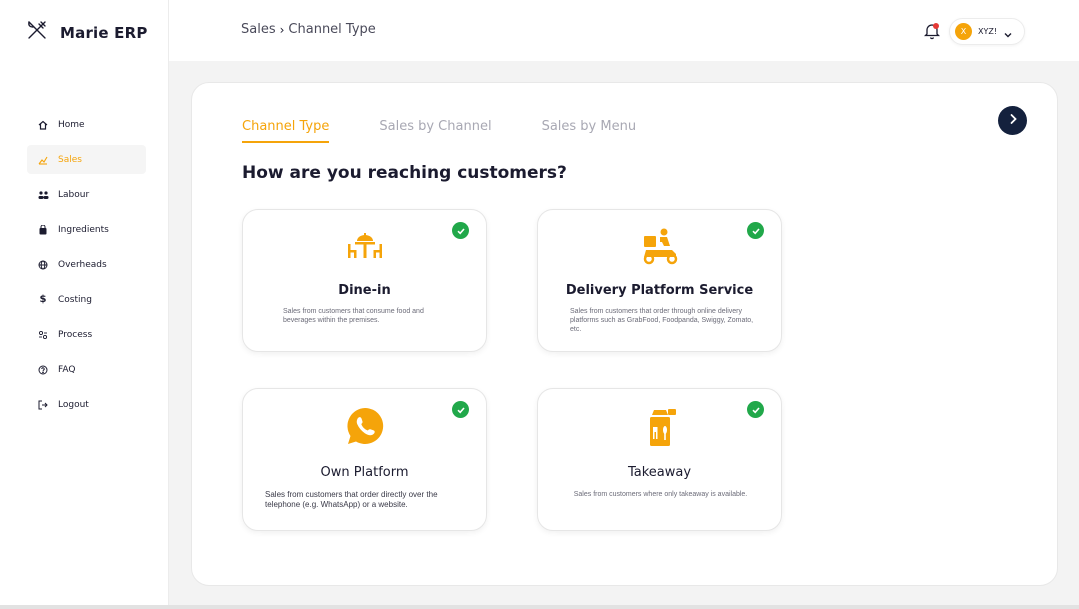 This screenshot has width=1079, height=609. What do you see at coordinates (43, 265) in the screenshot?
I see `globe-icon` at bounding box center [43, 265].